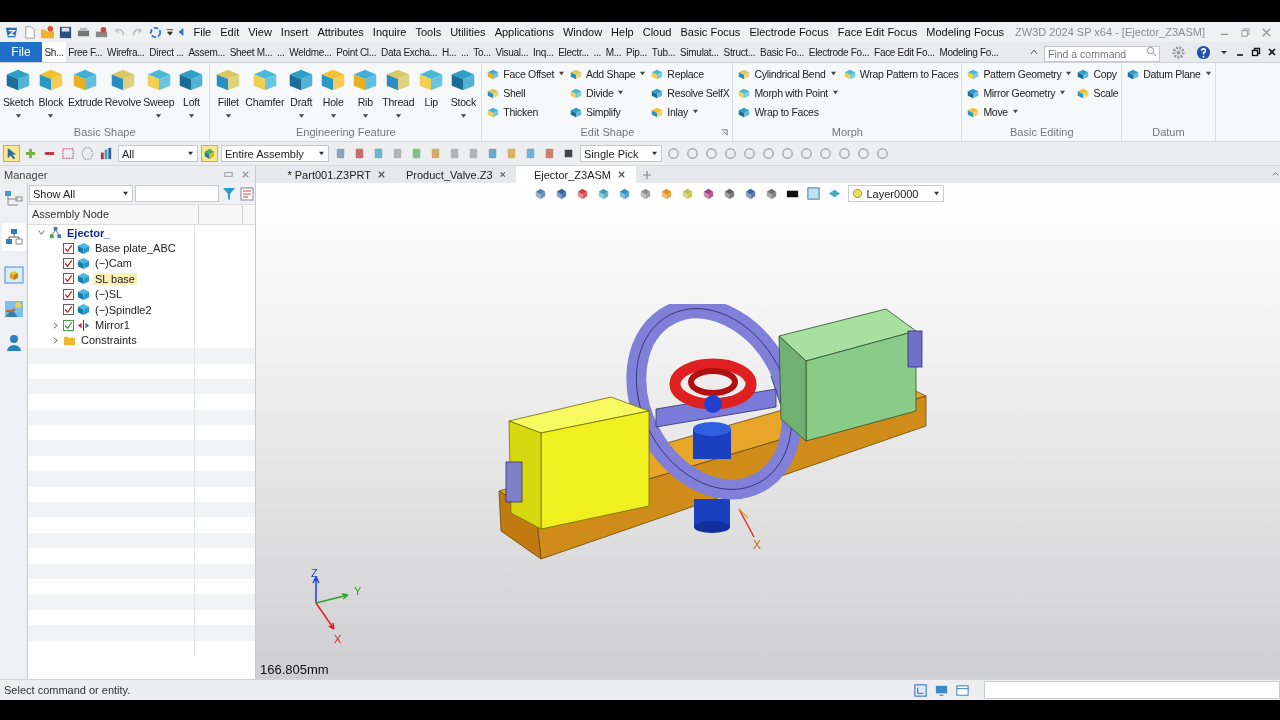 The width and height of the screenshot is (1280, 720). Describe the element at coordinates (202, 32) in the screenshot. I see `menu-item: File` at that location.